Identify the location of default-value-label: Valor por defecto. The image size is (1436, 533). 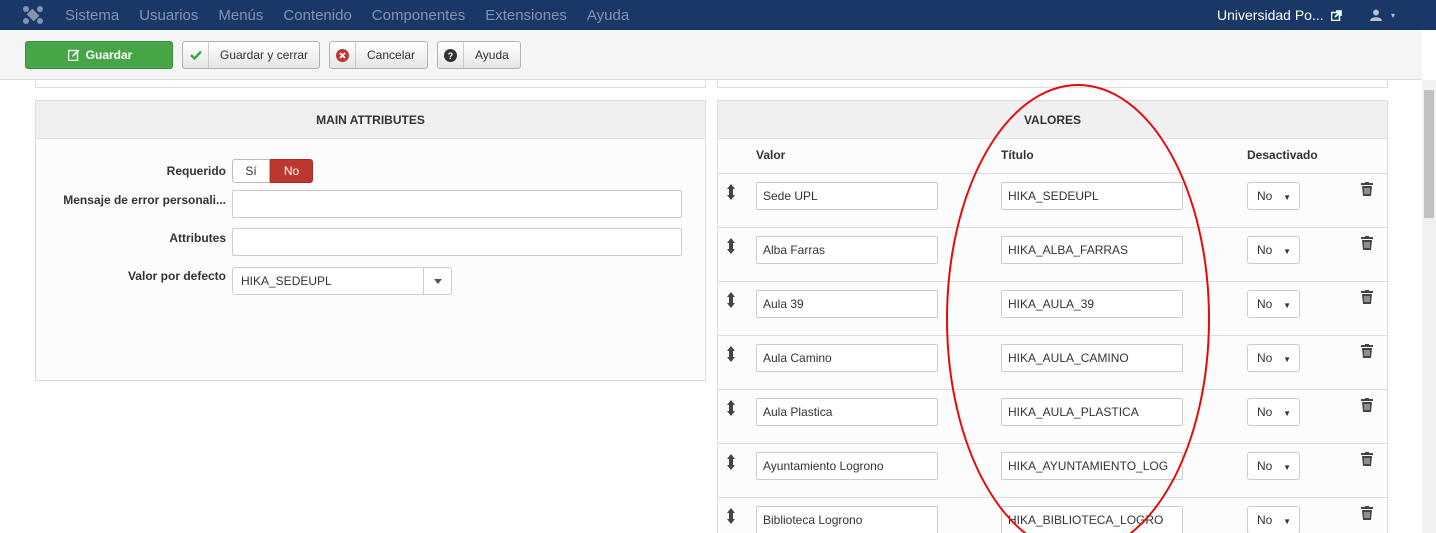
(176, 276).